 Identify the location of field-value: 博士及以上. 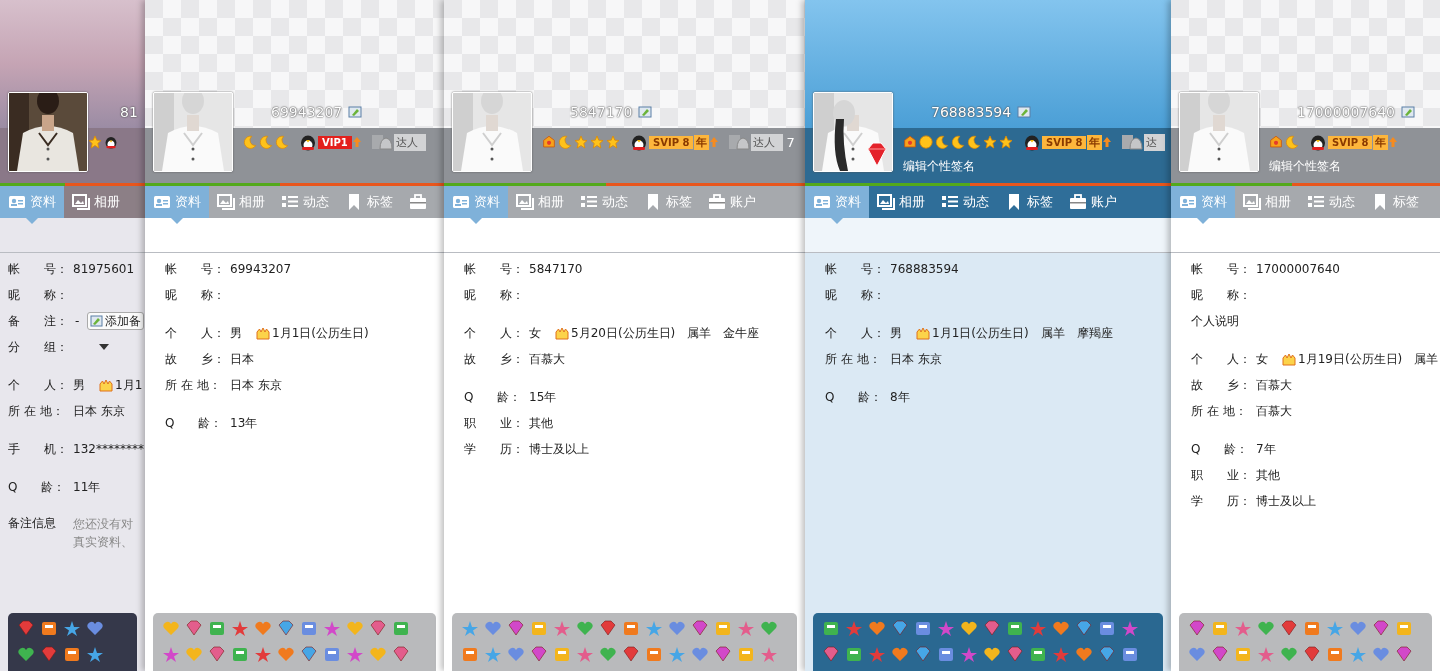
(559, 449).